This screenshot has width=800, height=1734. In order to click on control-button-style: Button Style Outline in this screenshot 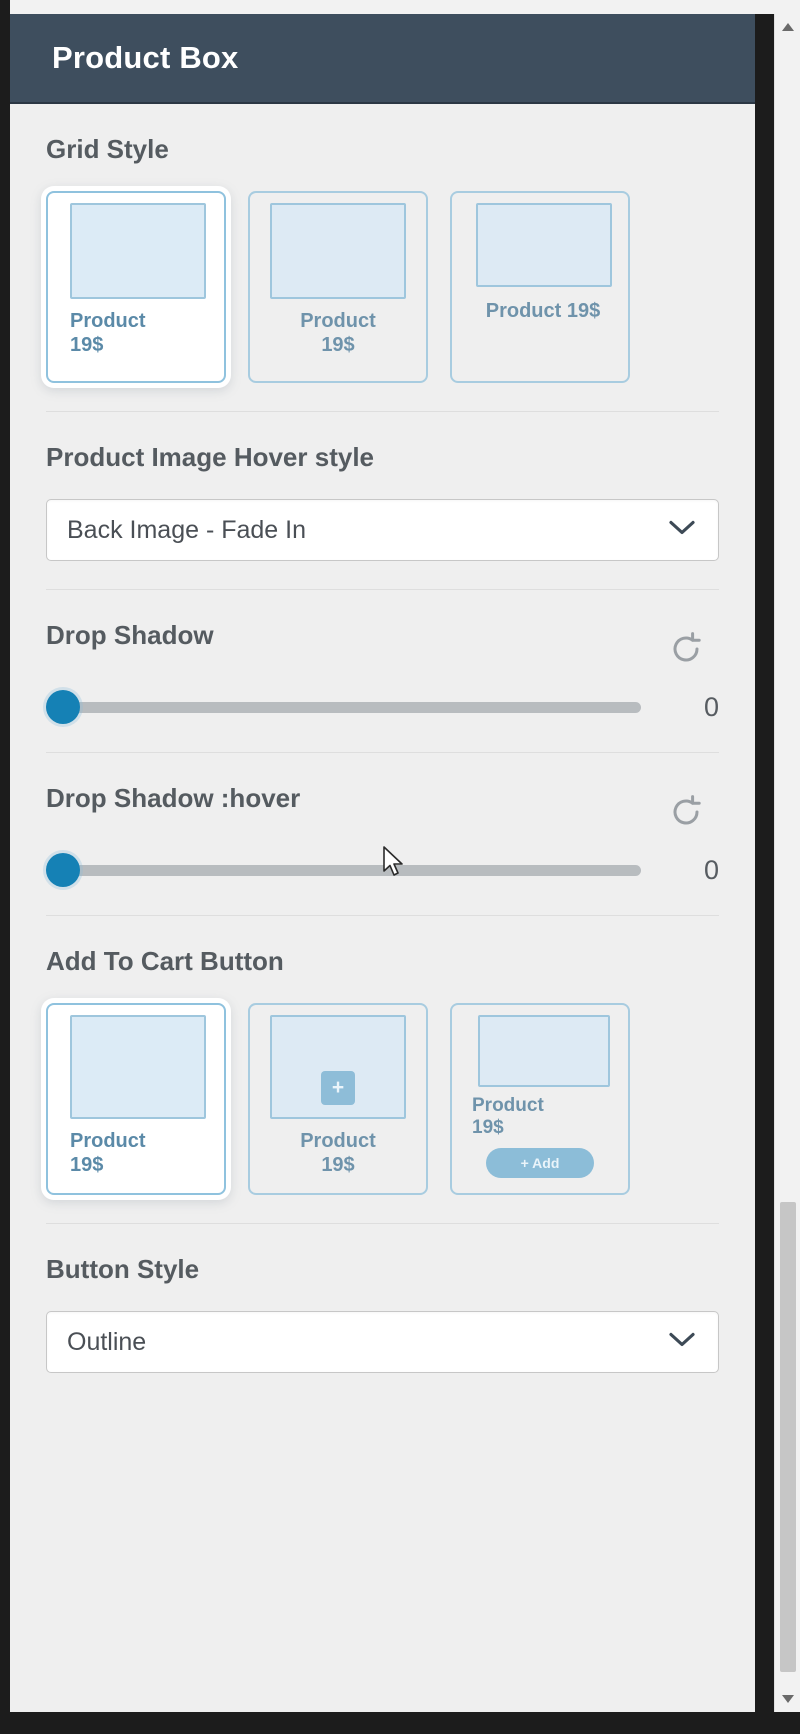, I will do `click(382, 1312)`.